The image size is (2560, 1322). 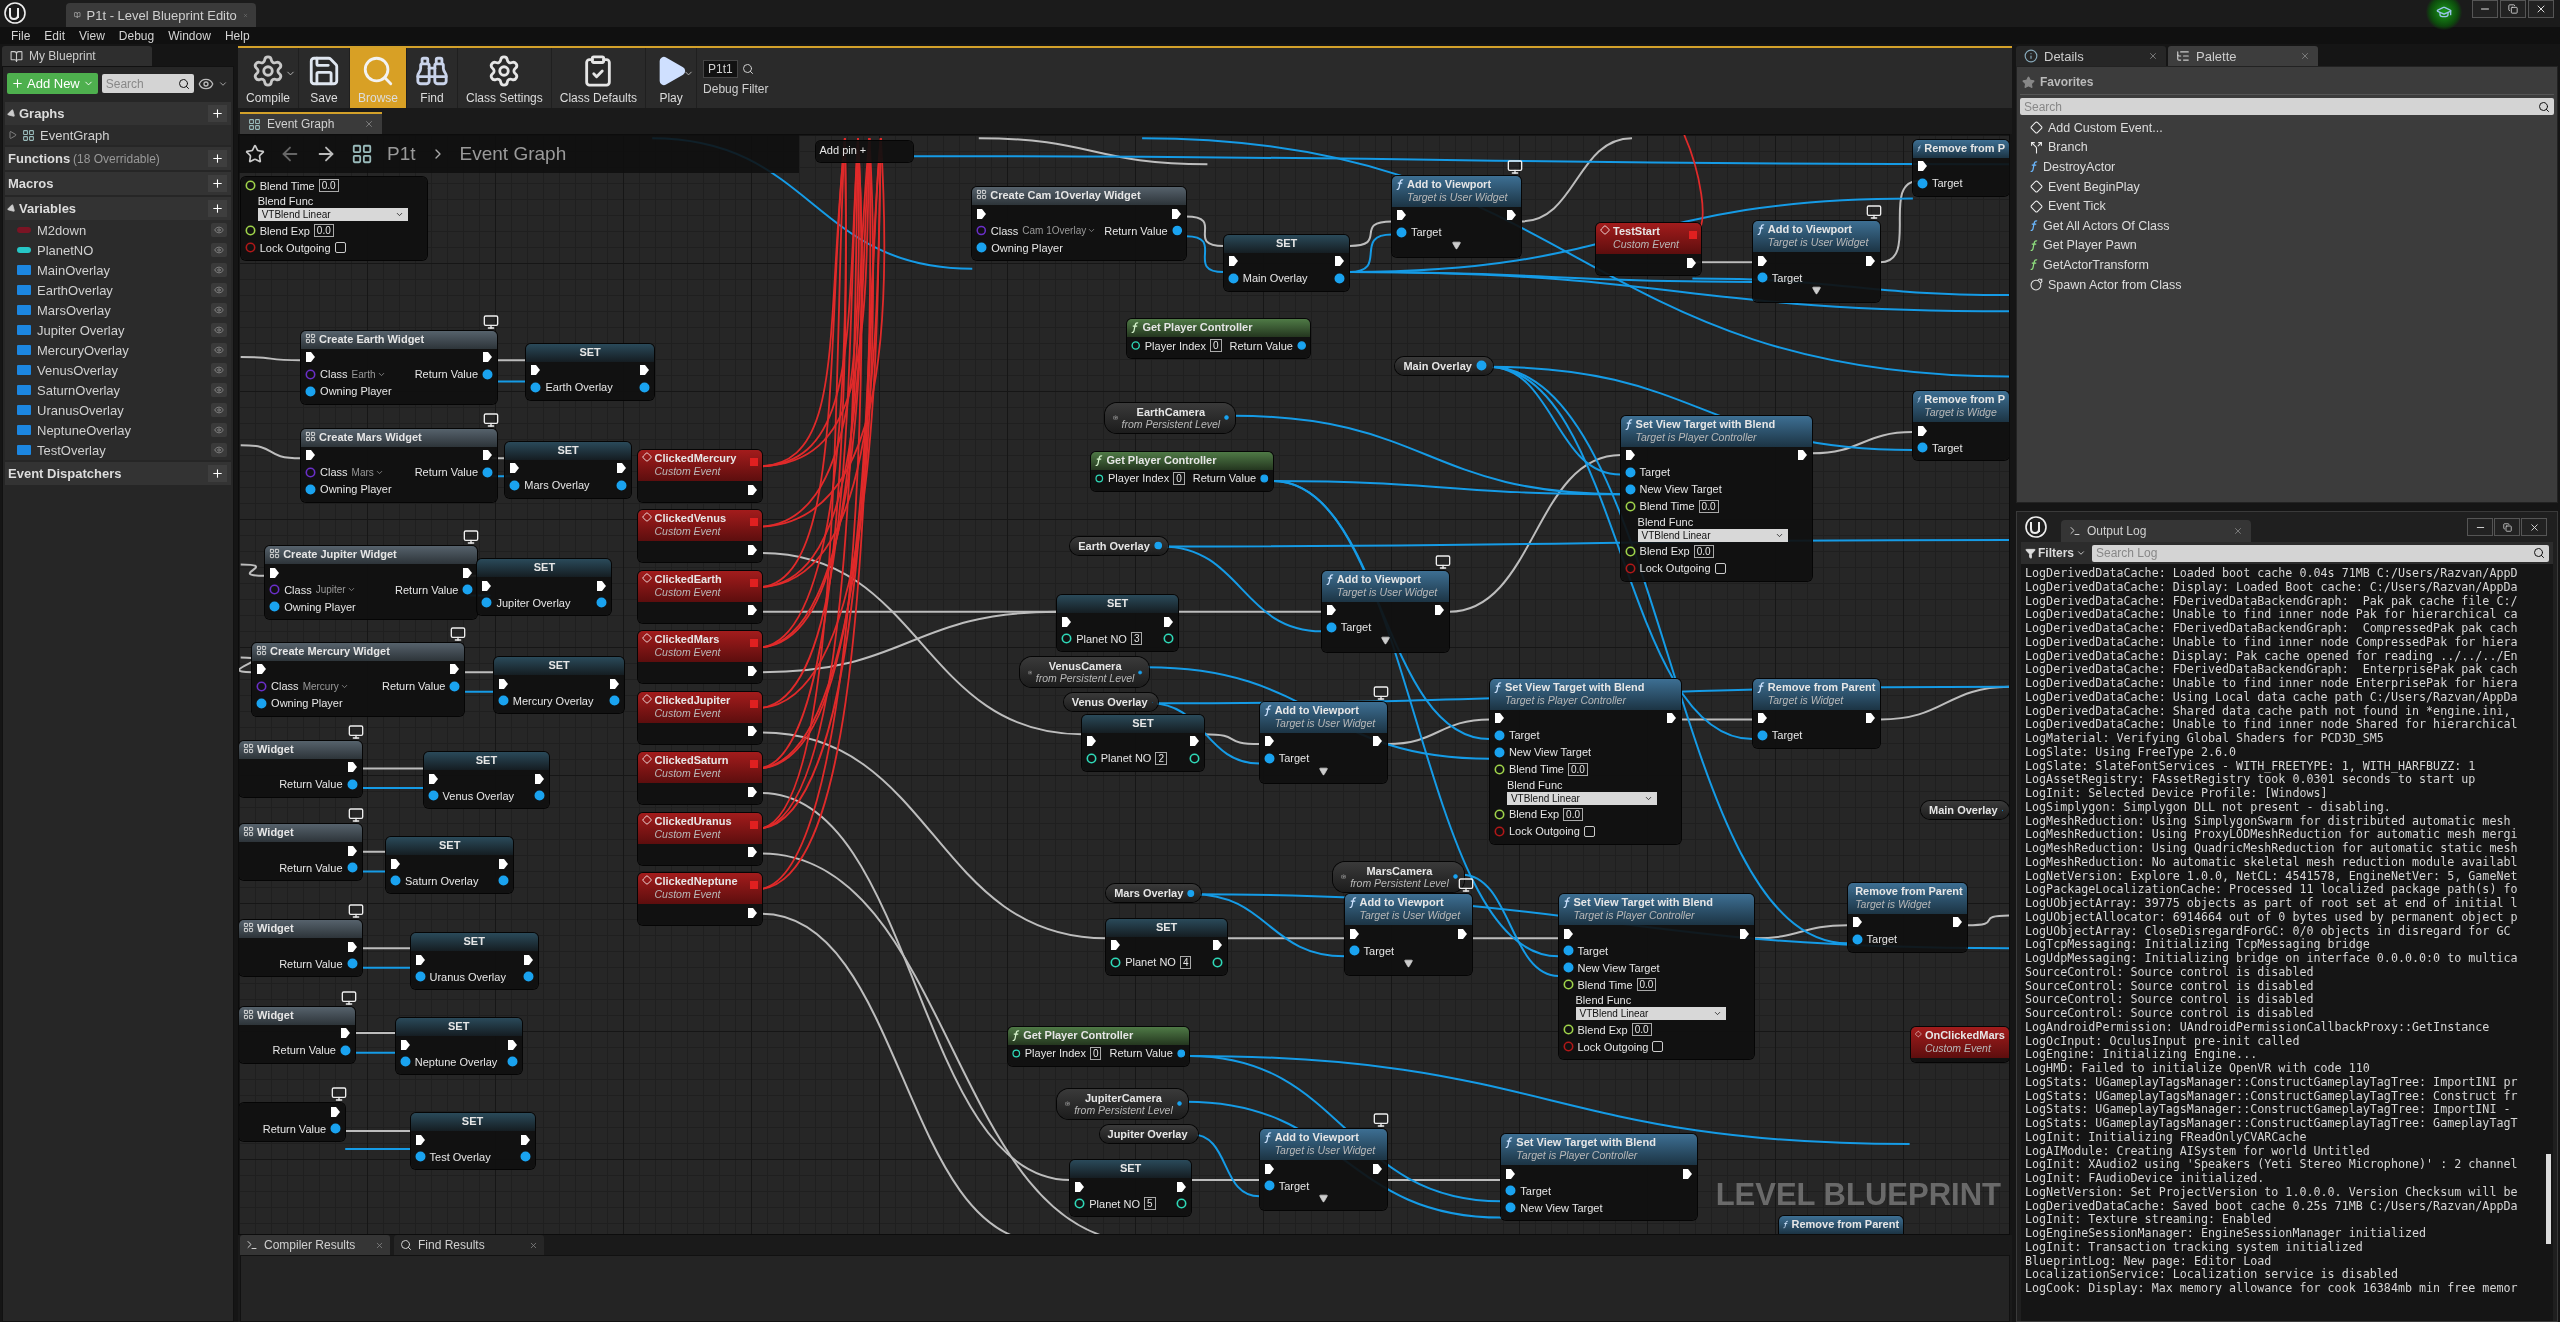 What do you see at coordinates (1084, 672) in the screenshot?
I see `variable-node: VenusCamera from Persistent Level` at bounding box center [1084, 672].